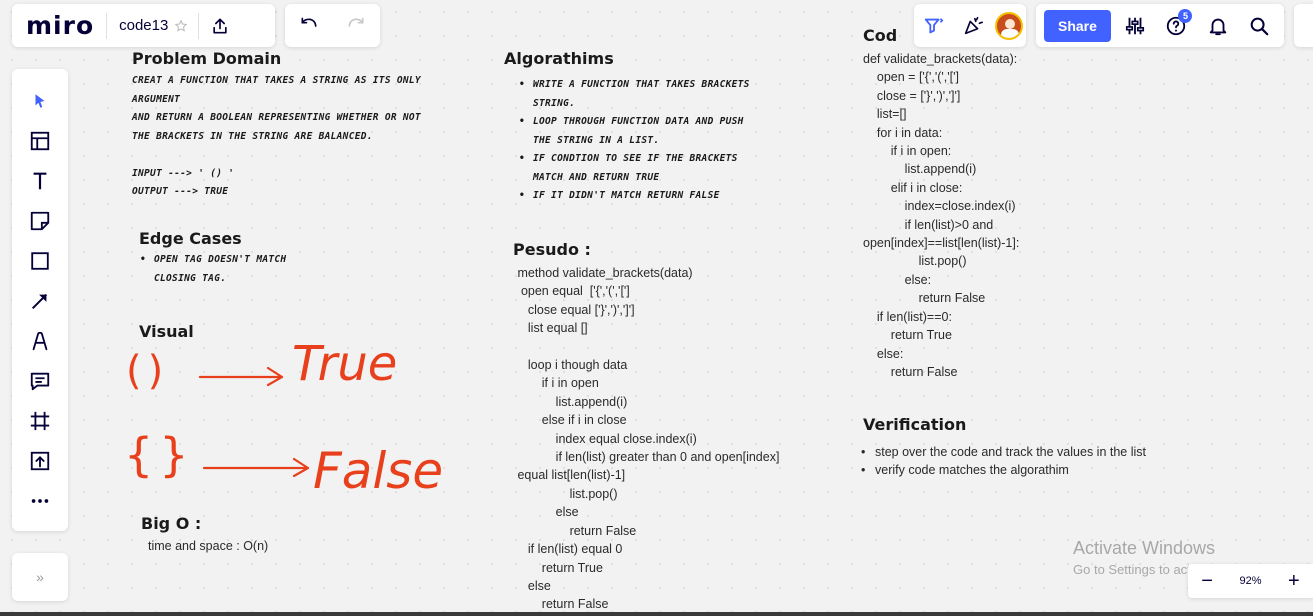 The height and width of the screenshot is (616, 1313). What do you see at coordinates (312, 155) in the screenshot?
I see `problem-line` at bounding box center [312, 155].